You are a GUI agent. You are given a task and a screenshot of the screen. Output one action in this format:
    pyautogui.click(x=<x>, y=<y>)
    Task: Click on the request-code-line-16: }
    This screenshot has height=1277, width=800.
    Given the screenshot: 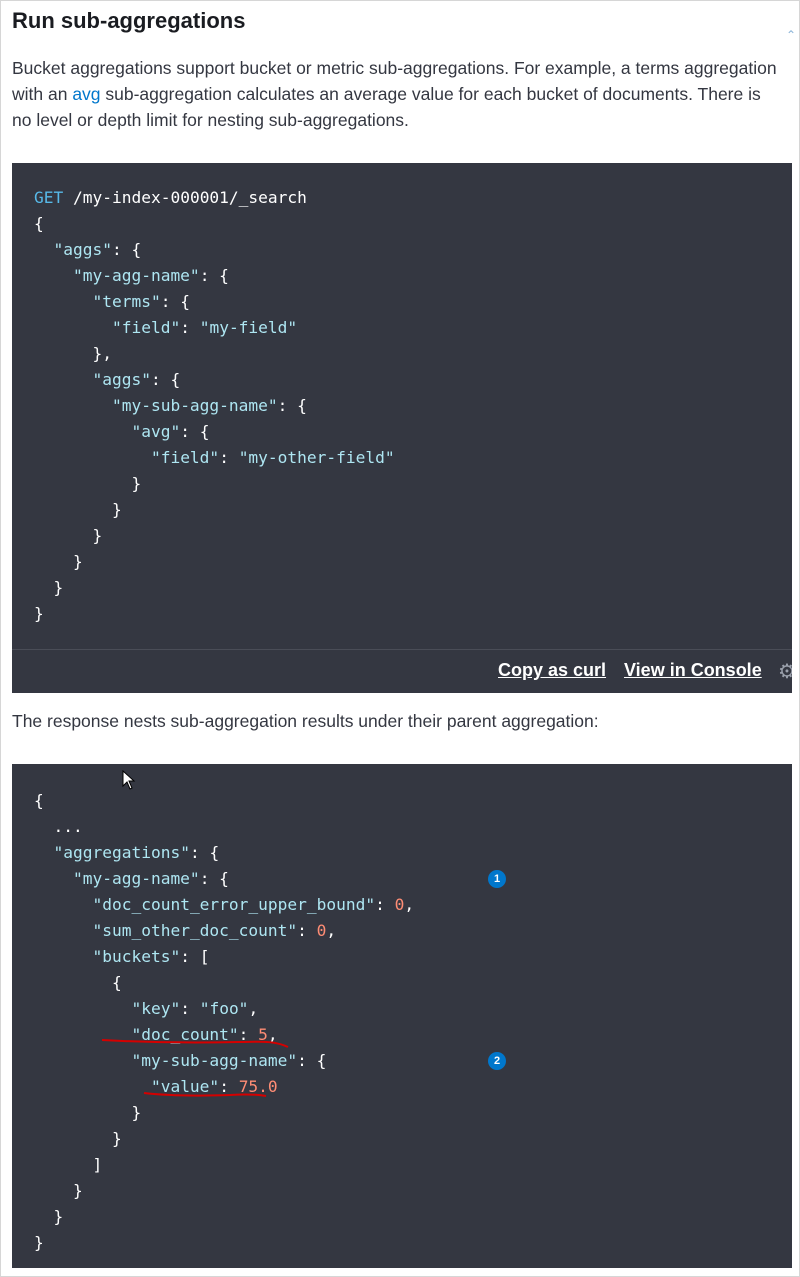 What is the action you would take?
    pyautogui.click(x=39, y=613)
    